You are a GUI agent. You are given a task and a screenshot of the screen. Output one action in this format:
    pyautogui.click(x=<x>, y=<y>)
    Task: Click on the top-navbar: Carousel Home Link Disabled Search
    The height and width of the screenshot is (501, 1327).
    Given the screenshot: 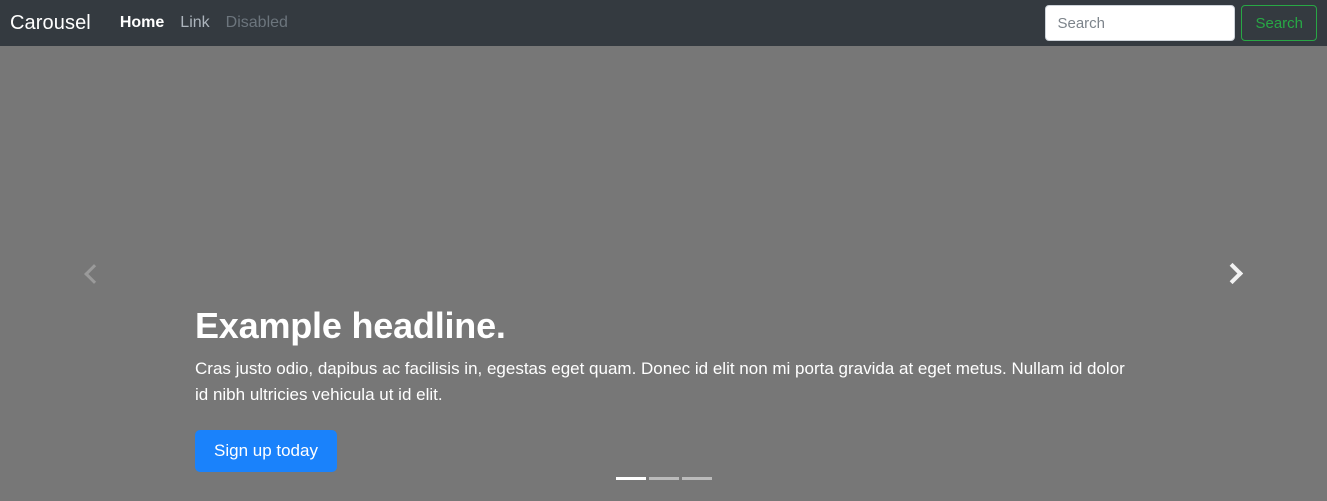 What is the action you would take?
    pyautogui.click(x=663, y=23)
    